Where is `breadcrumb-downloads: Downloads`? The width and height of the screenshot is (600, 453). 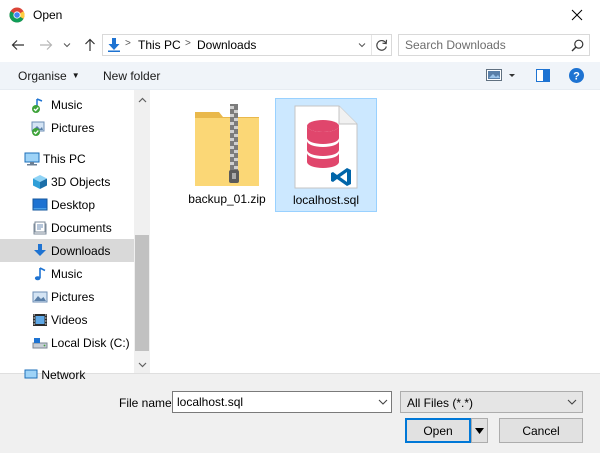
breadcrumb-downloads: Downloads is located at coordinates (226, 45).